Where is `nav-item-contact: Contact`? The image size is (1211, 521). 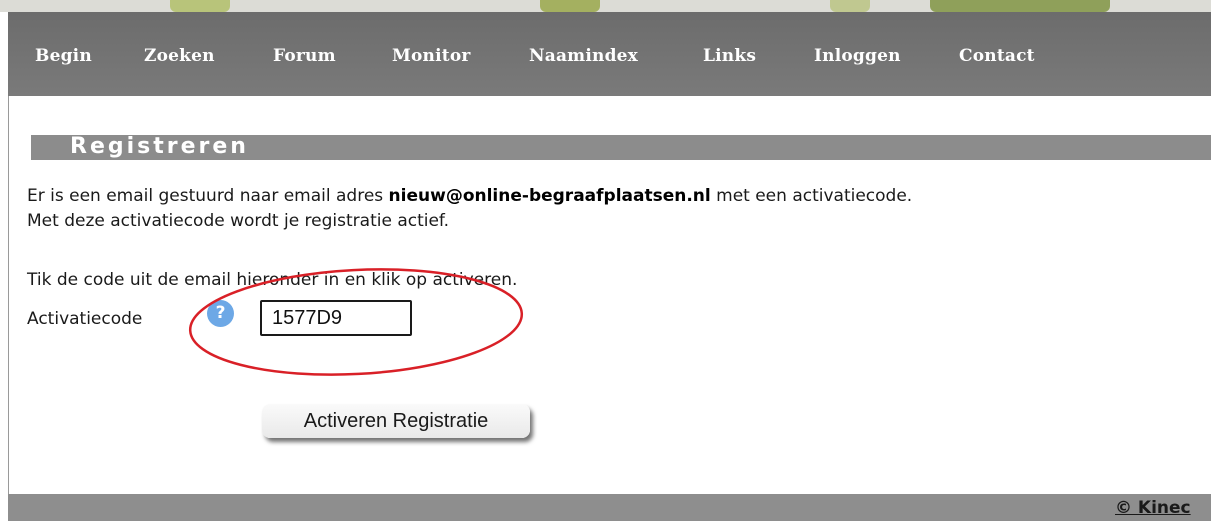 nav-item-contact: Contact is located at coordinates (997, 56).